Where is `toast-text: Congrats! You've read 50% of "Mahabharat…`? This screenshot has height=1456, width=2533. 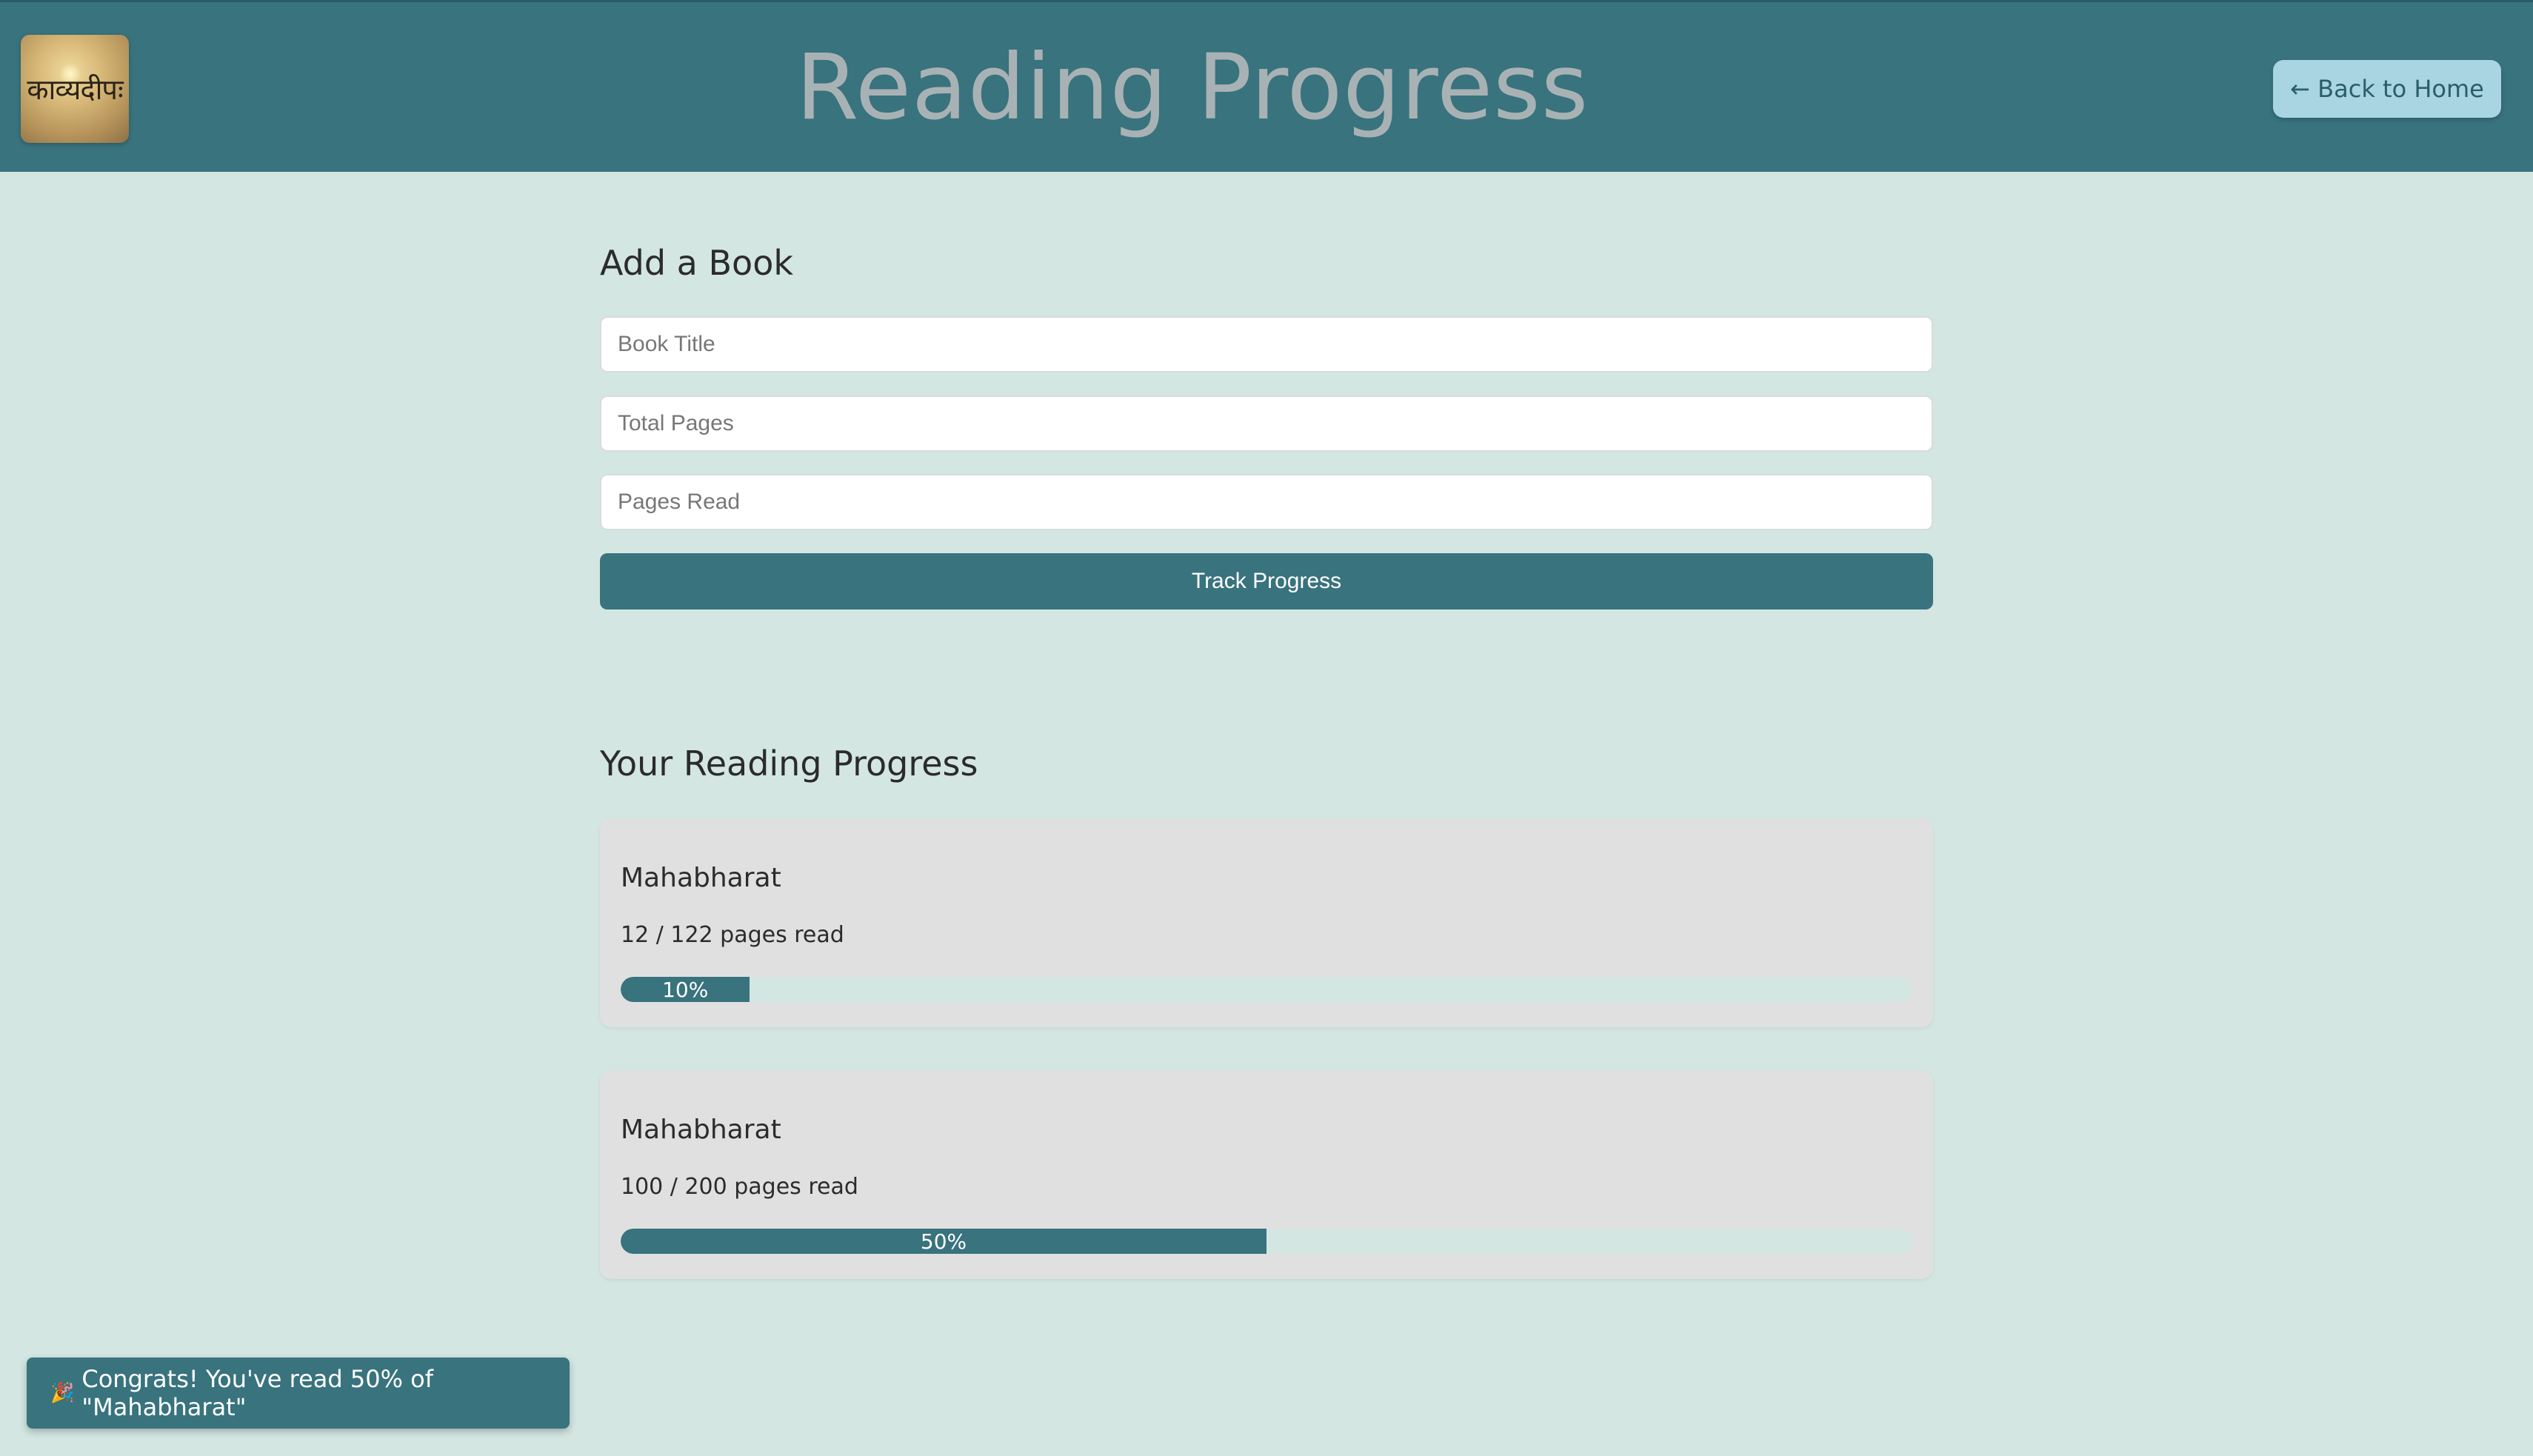
toast-text: Congrats! You've read 50% of "Mahabharat… is located at coordinates (257, 1393).